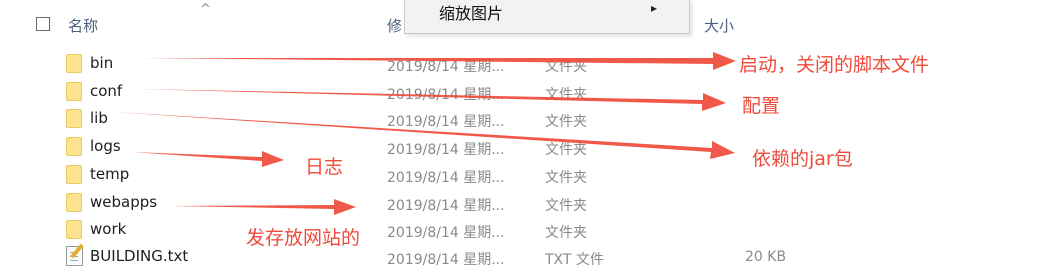 The height and width of the screenshot is (270, 1050). What do you see at coordinates (525, 174) in the screenshot?
I see `file-row-temp: temp 2019/8/14 星期... 文件夹` at bounding box center [525, 174].